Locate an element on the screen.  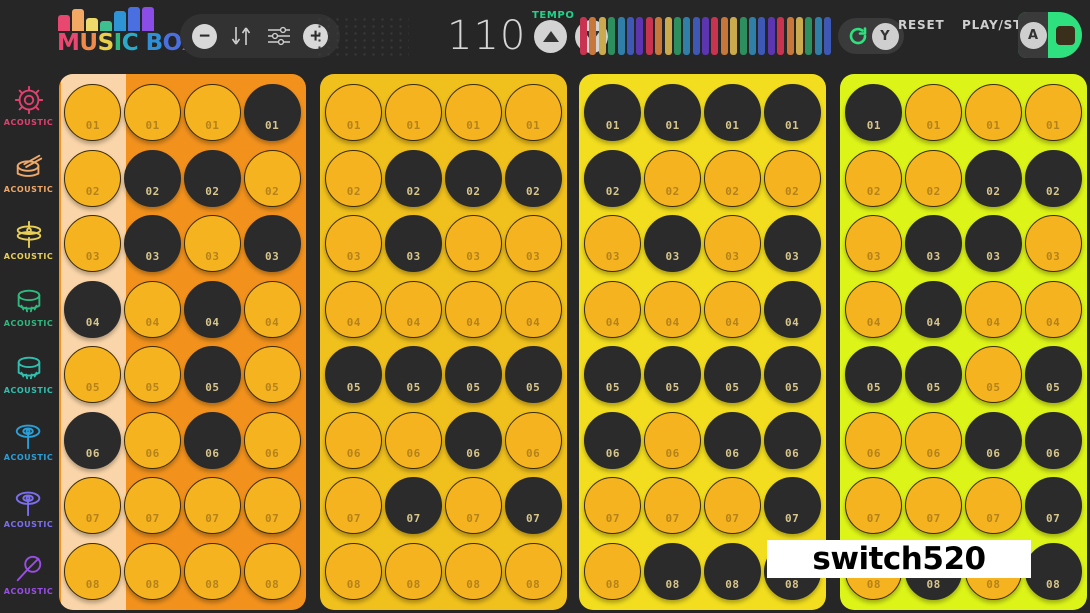
sort-updown-icon is located at coordinates (241, 36).